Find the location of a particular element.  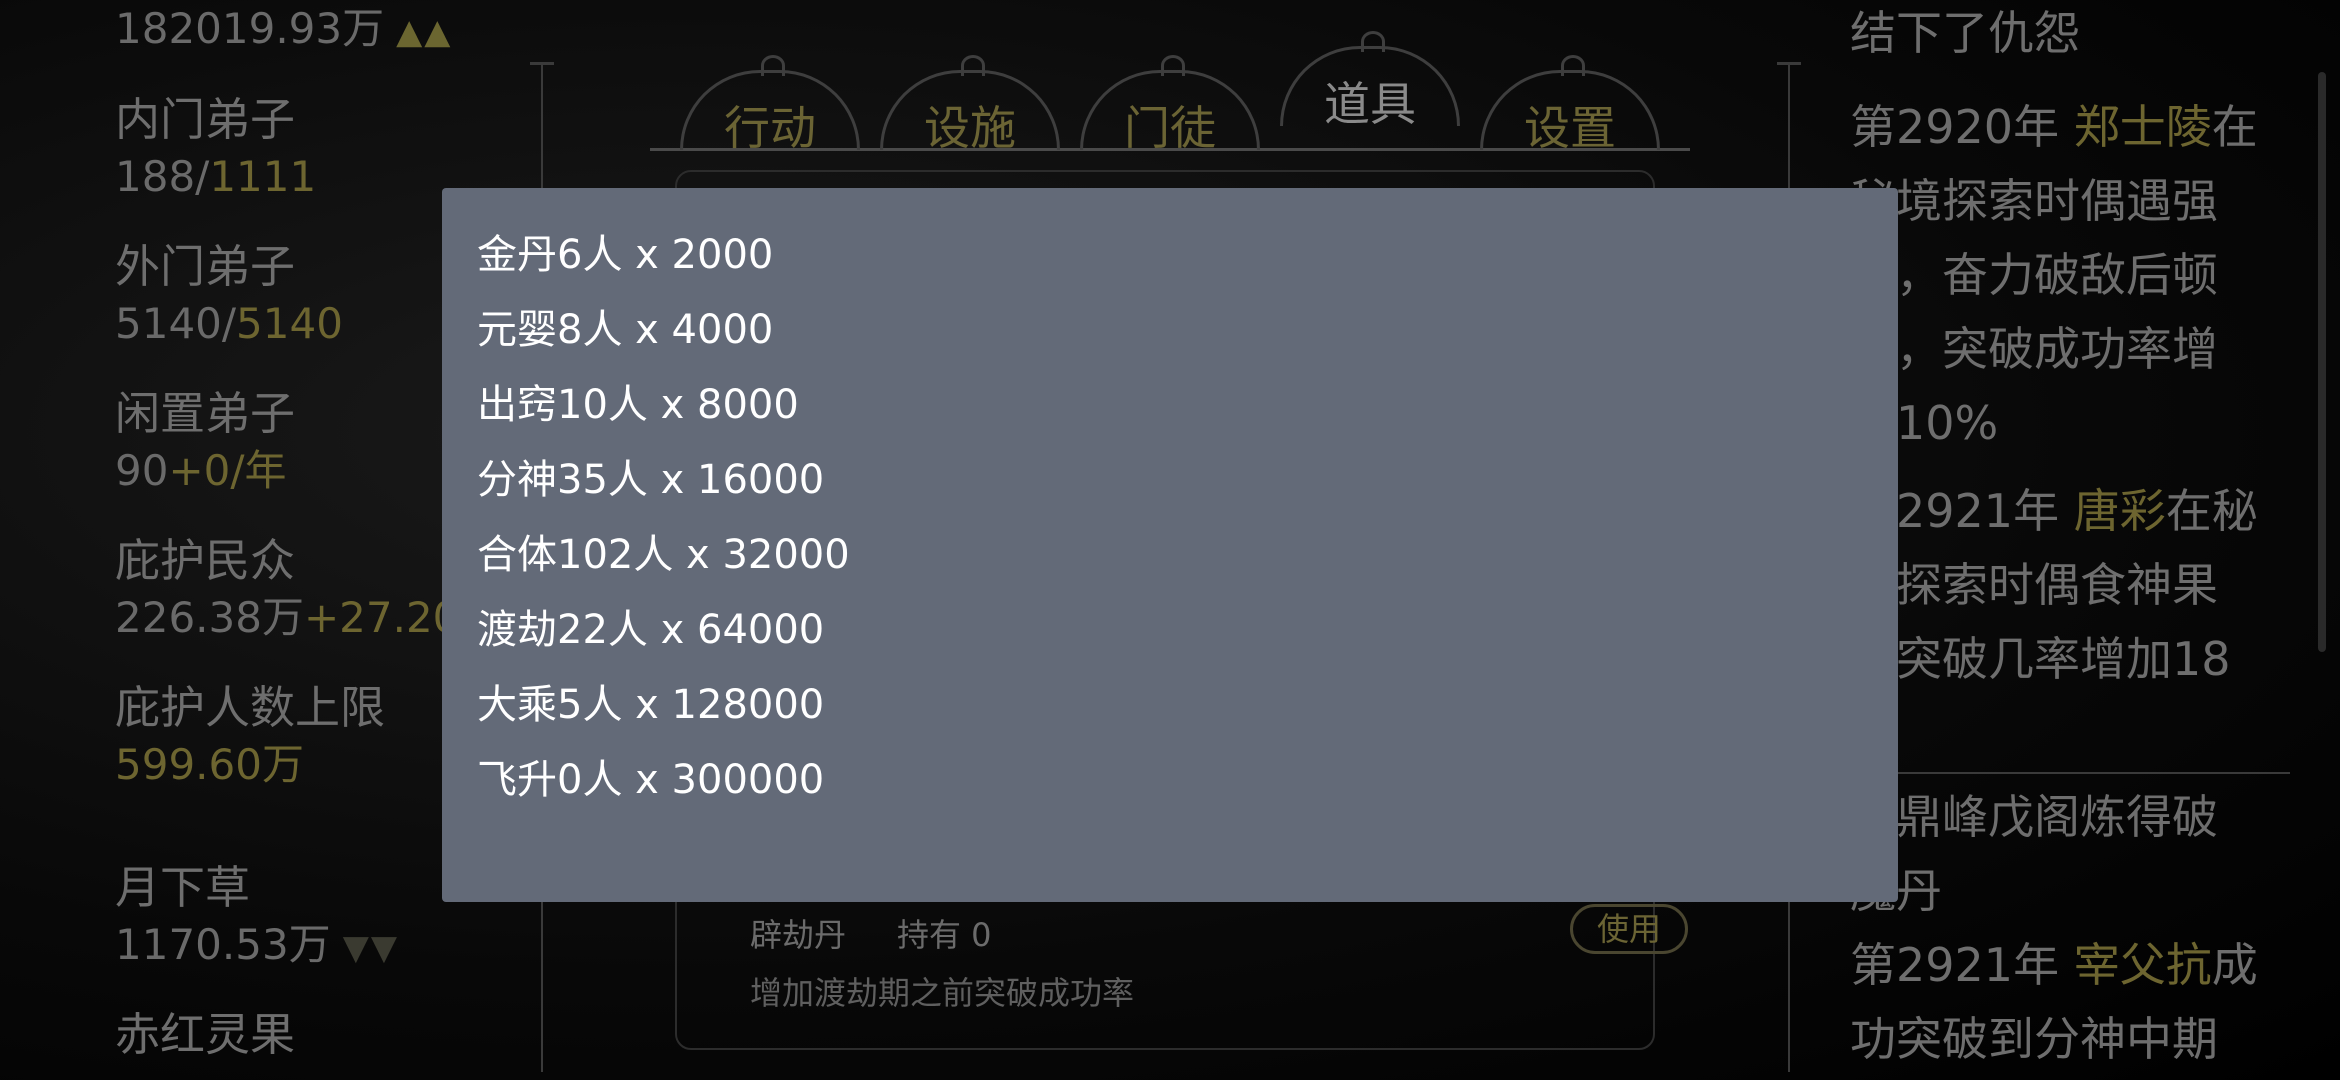

stat-label: 庇护民众 is located at coordinates (205, 560).